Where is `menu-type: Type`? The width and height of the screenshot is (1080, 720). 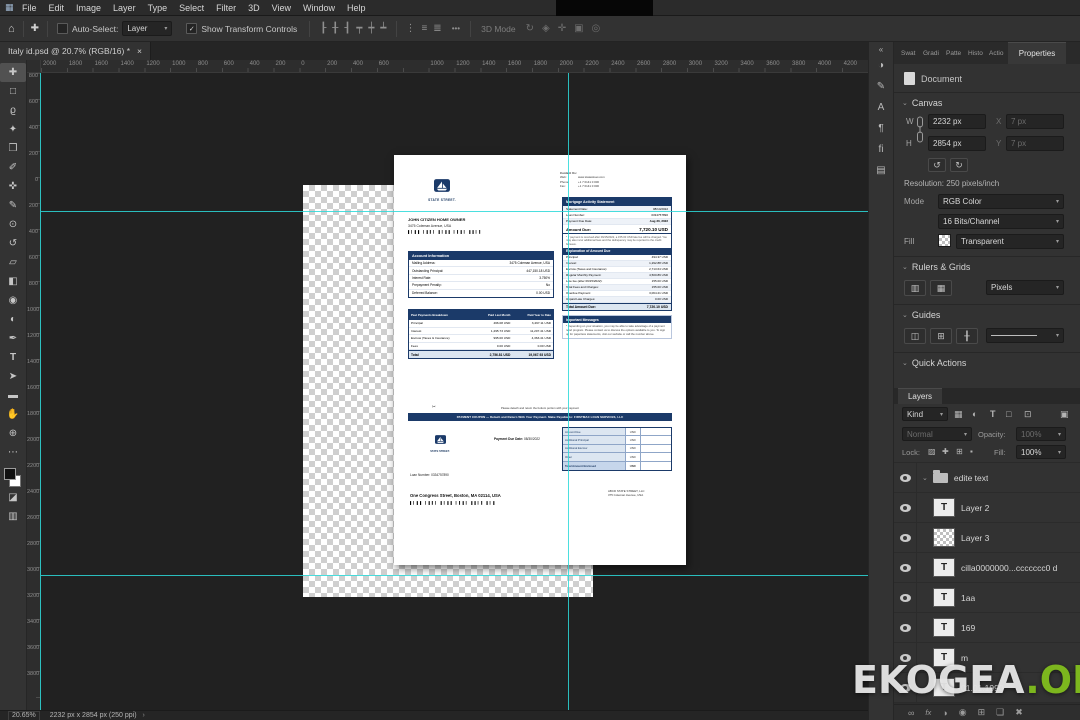 menu-type: Type is located at coordinates (158, 8).